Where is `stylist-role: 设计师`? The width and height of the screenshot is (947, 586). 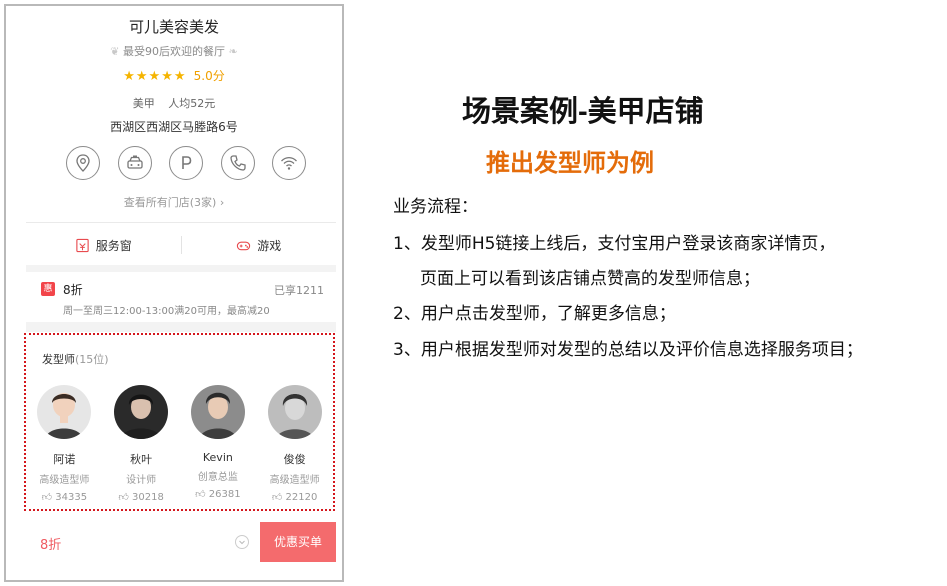 stylist-role: 设计师 is located at coordinates (141, 480).